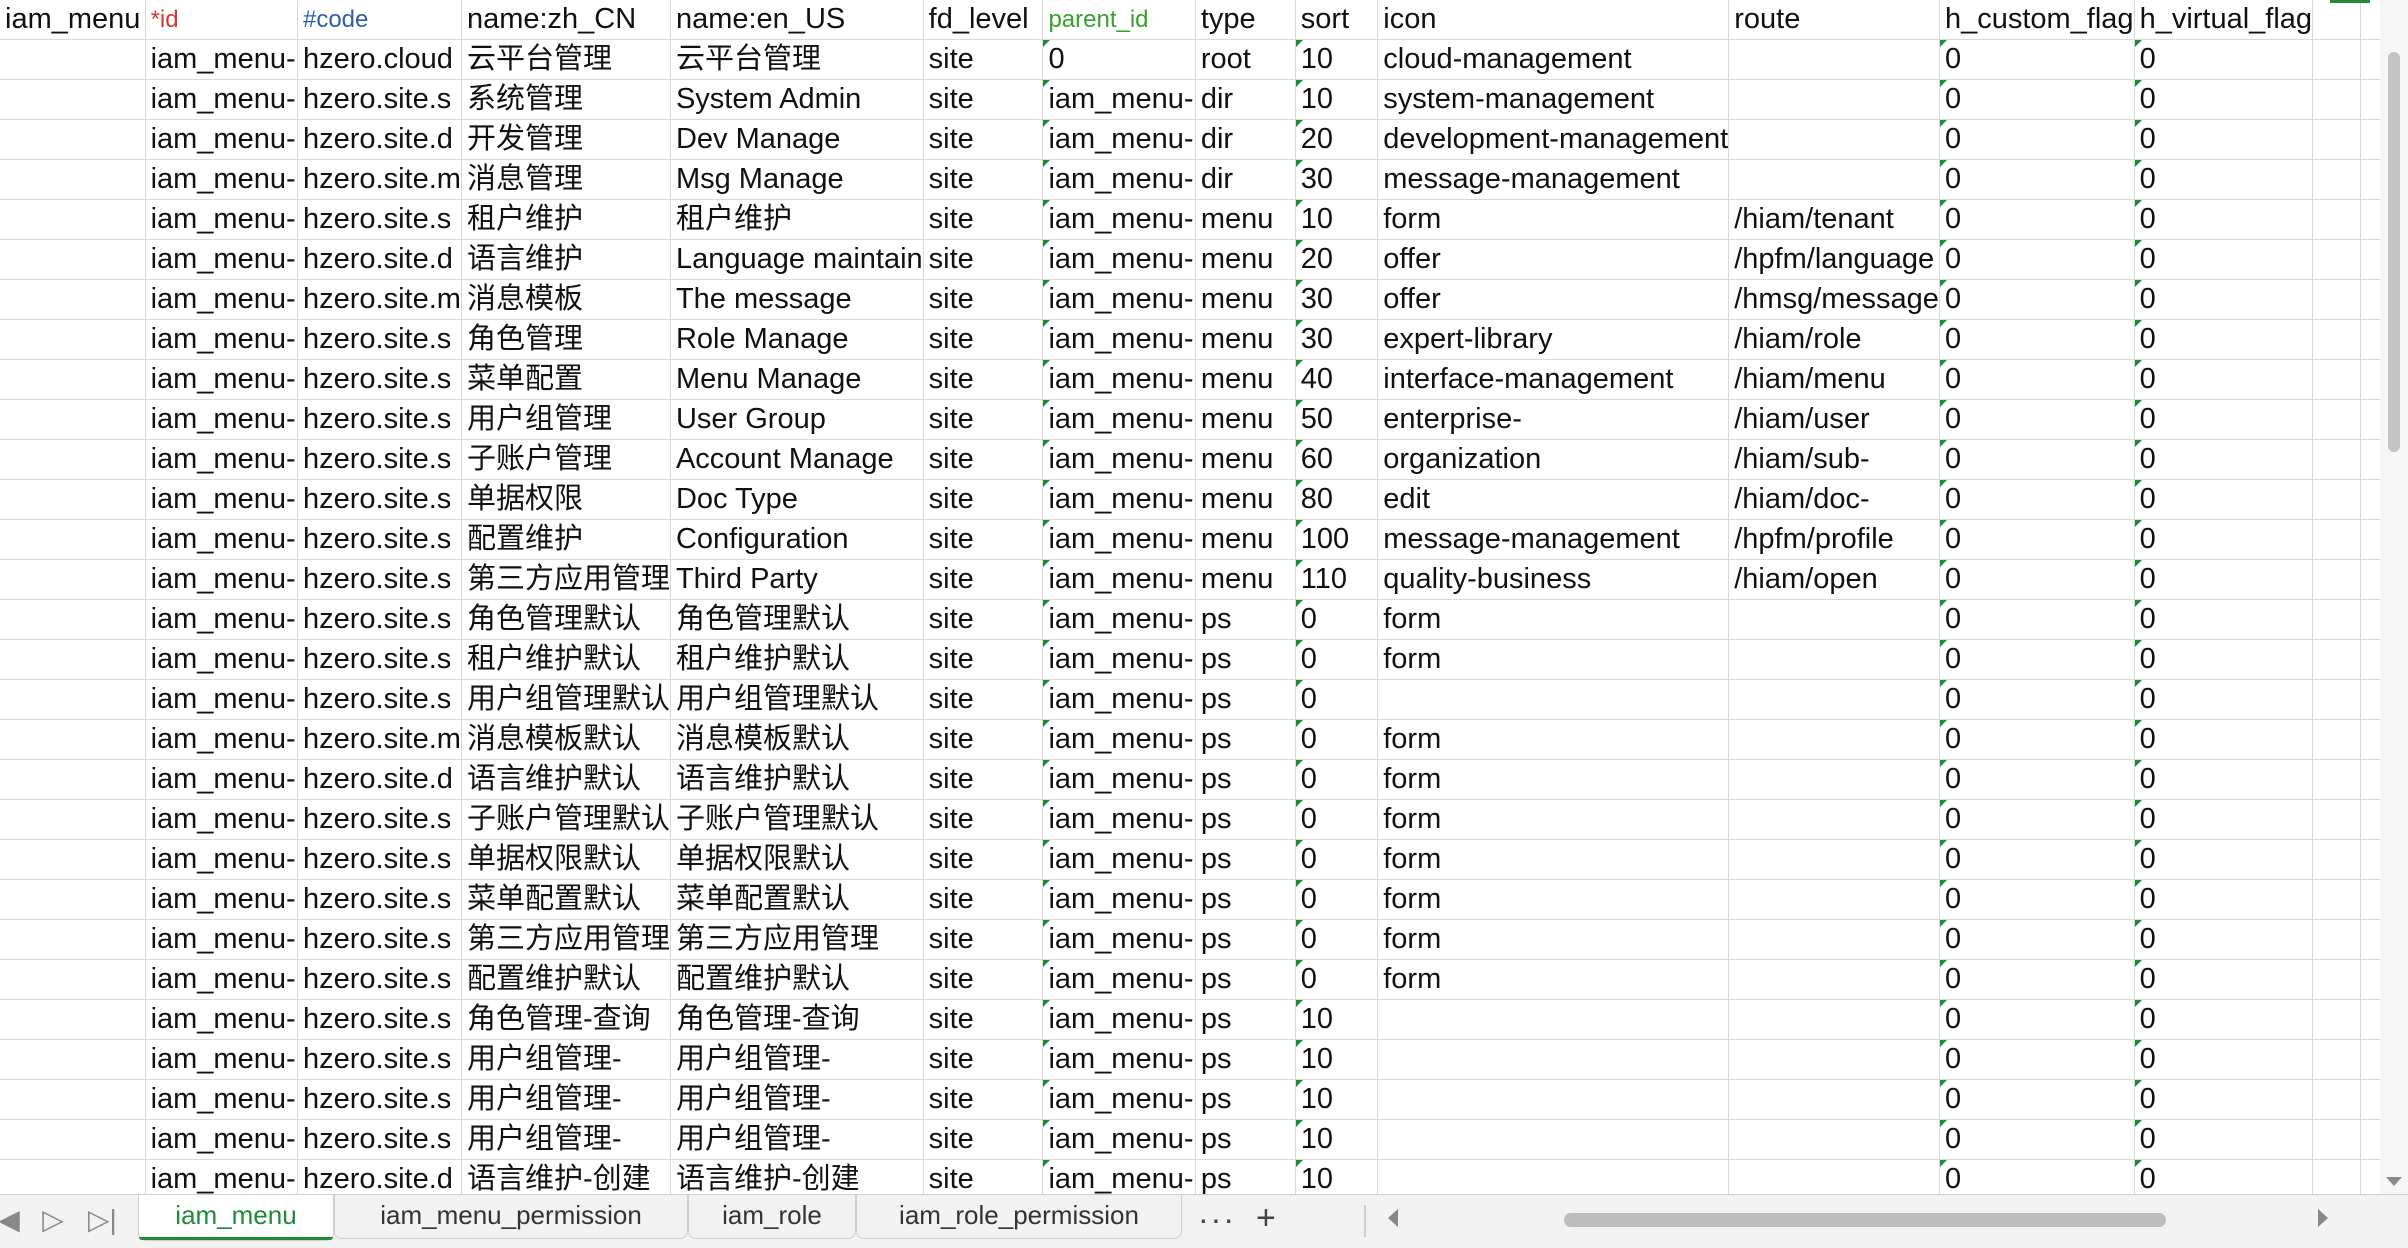 This screenshot has width=2408, height=1248. I want to click on cell-name-en: The message, so click(797, 299).